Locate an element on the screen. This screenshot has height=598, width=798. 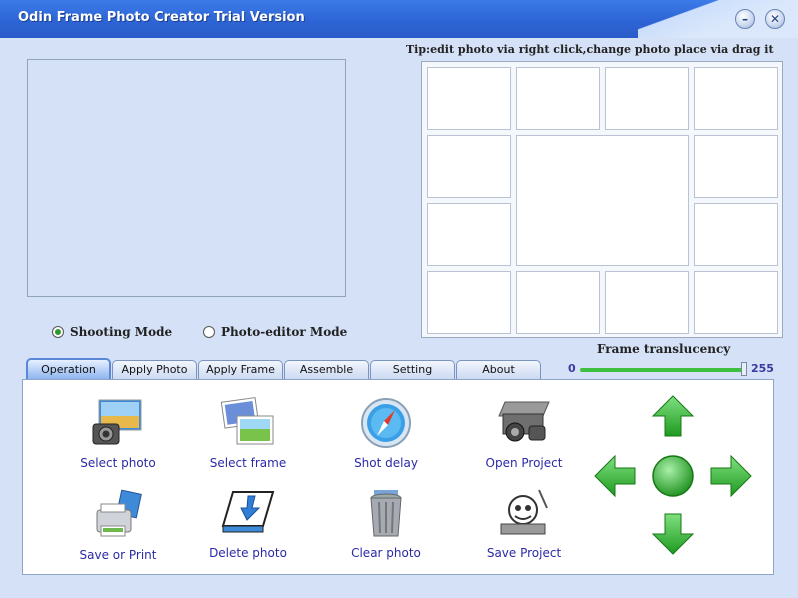
radio-selected-icon is located at coordinates (58, 332).